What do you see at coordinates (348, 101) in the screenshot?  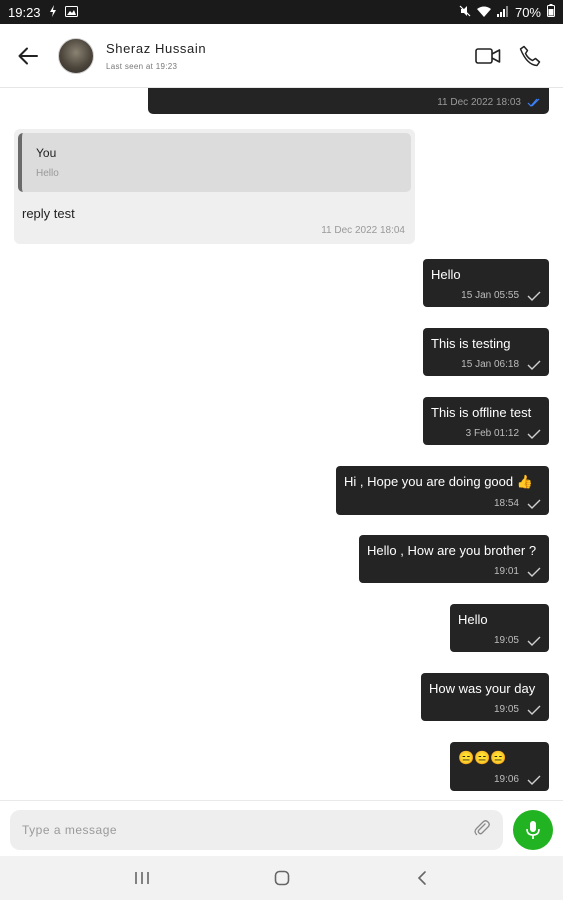 I see `message-bubble-outgoing-partial: 11 Dec 2022 18:03` at bounding box center [348, 101].